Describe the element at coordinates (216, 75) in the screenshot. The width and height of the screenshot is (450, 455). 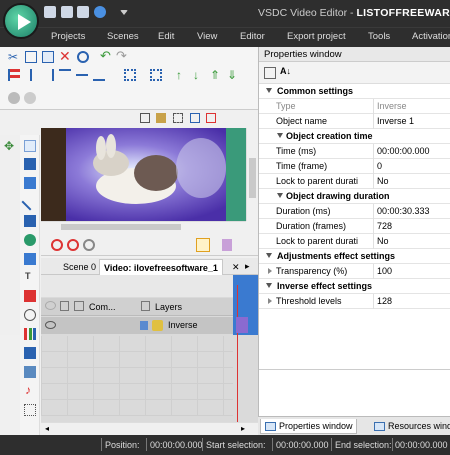
I see `move-top-icon: ⇑` at that location.